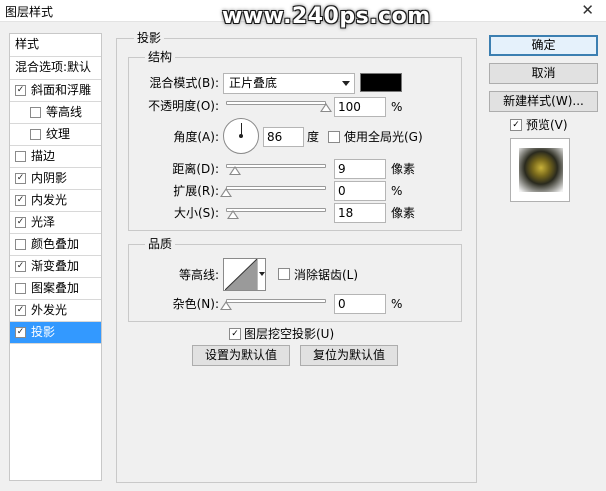  I want to click on sidebar-item: ✓ 内阴影, so click(55, 178).